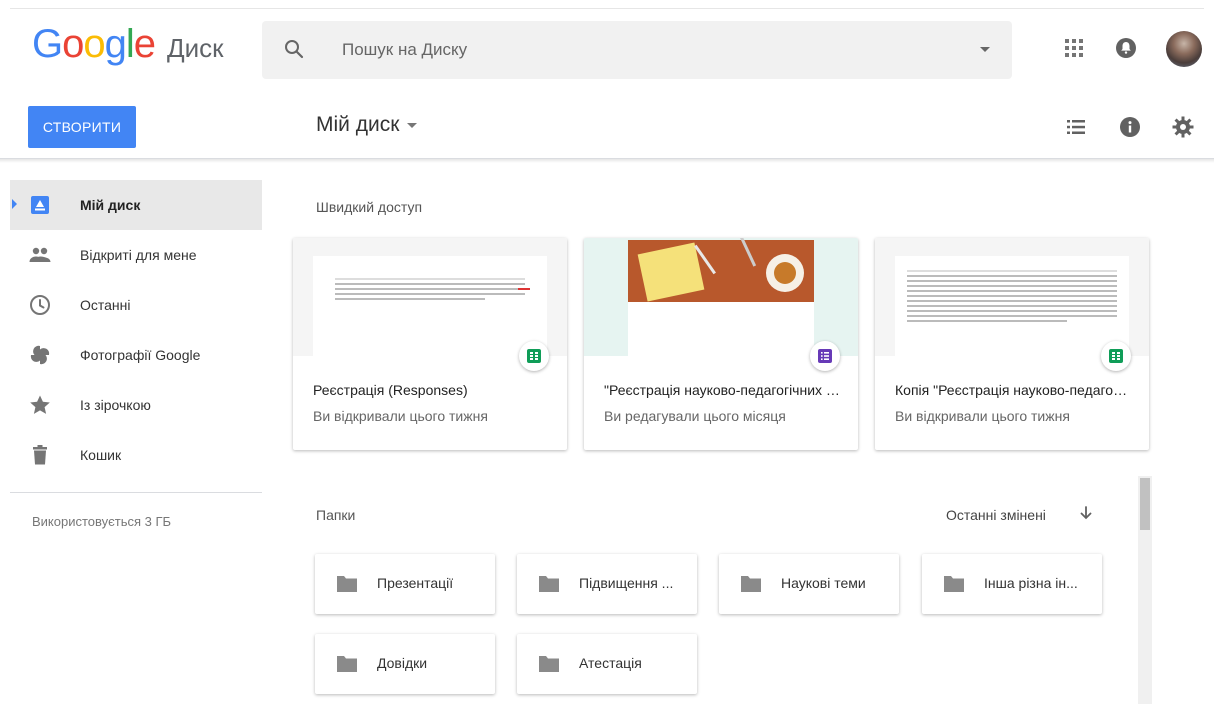  Describe the element at coordinates (1074, 48) in the screenshot. I see `apps-grid-icon` at that location.